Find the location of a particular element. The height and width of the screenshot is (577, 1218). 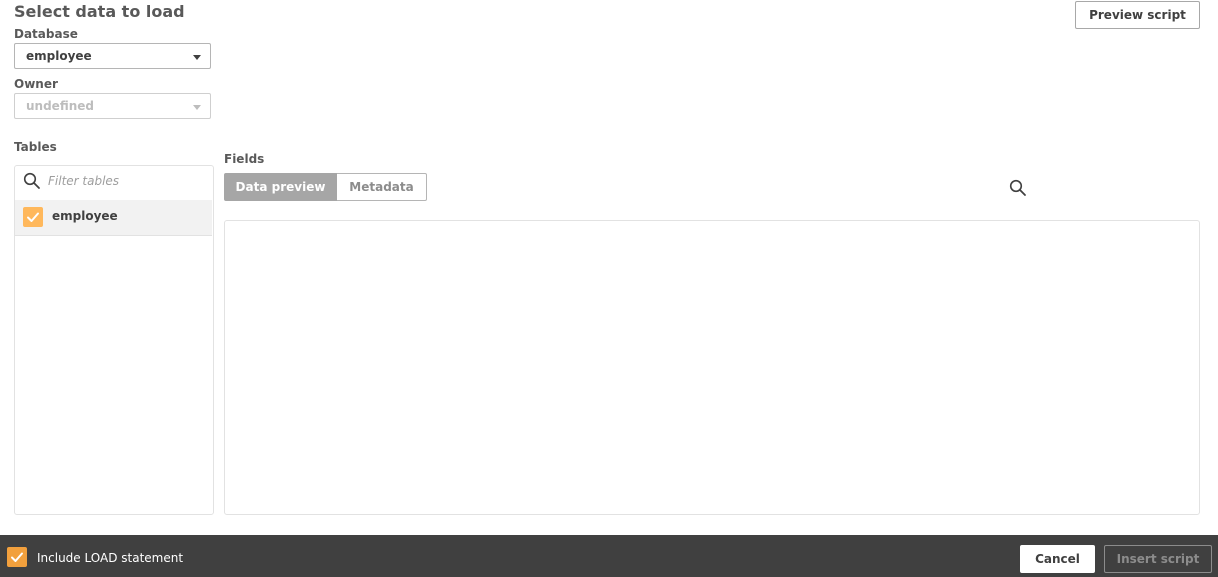

database-label: Database is located at coordinates (46, 34).